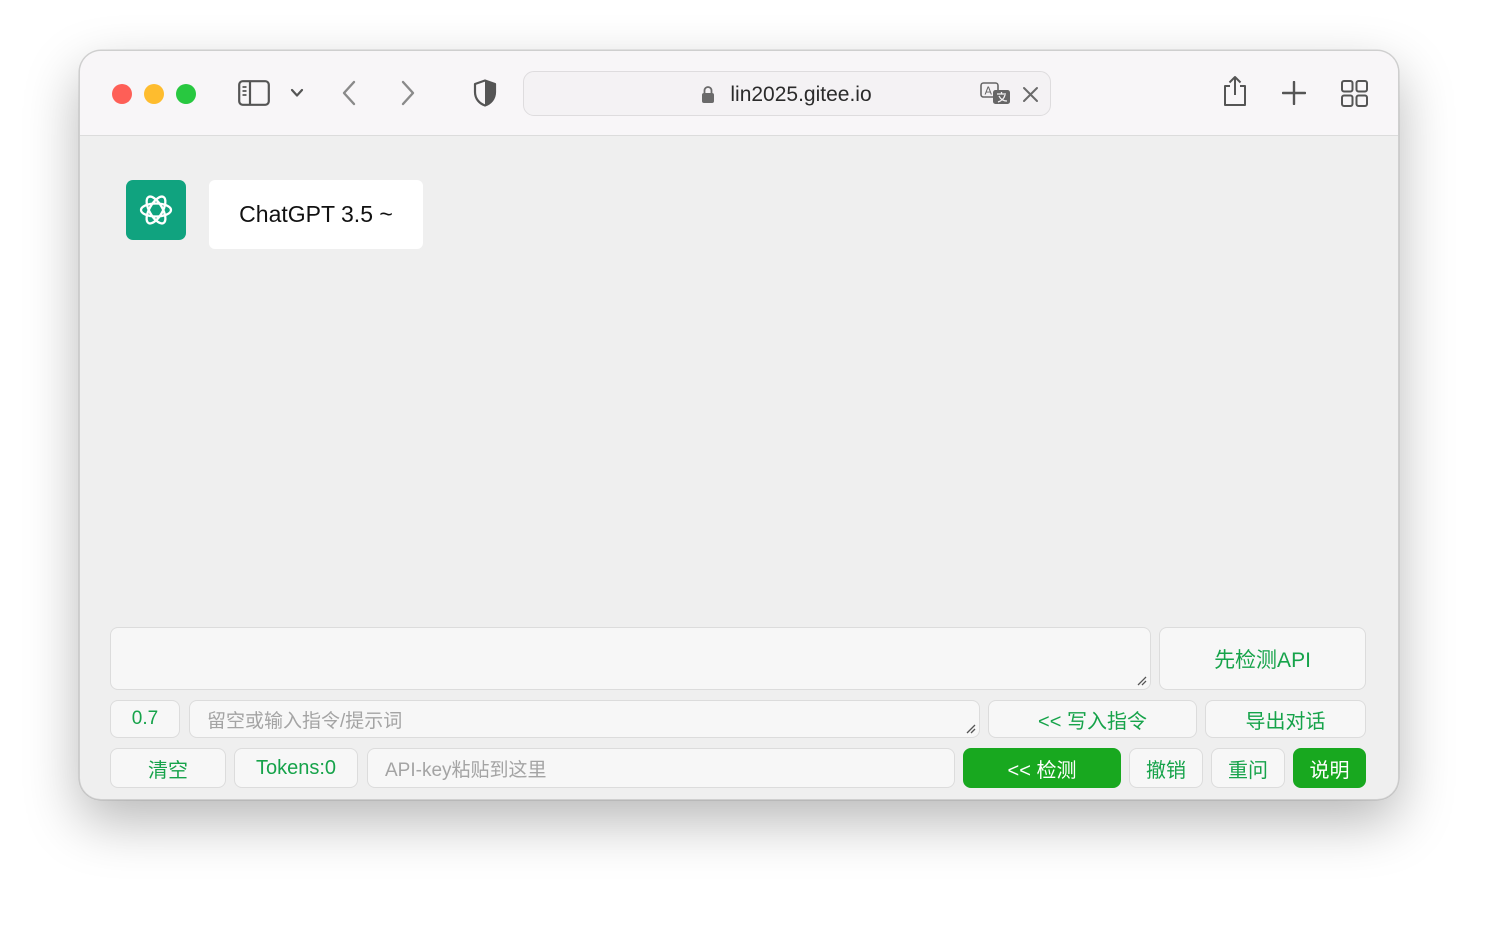 The height and width of the screenshot is (943, 1500). What do you see at coordinates (168, 768) in the screenshot?
I see `clear-button: 清空` at bounding box center [168, 768].